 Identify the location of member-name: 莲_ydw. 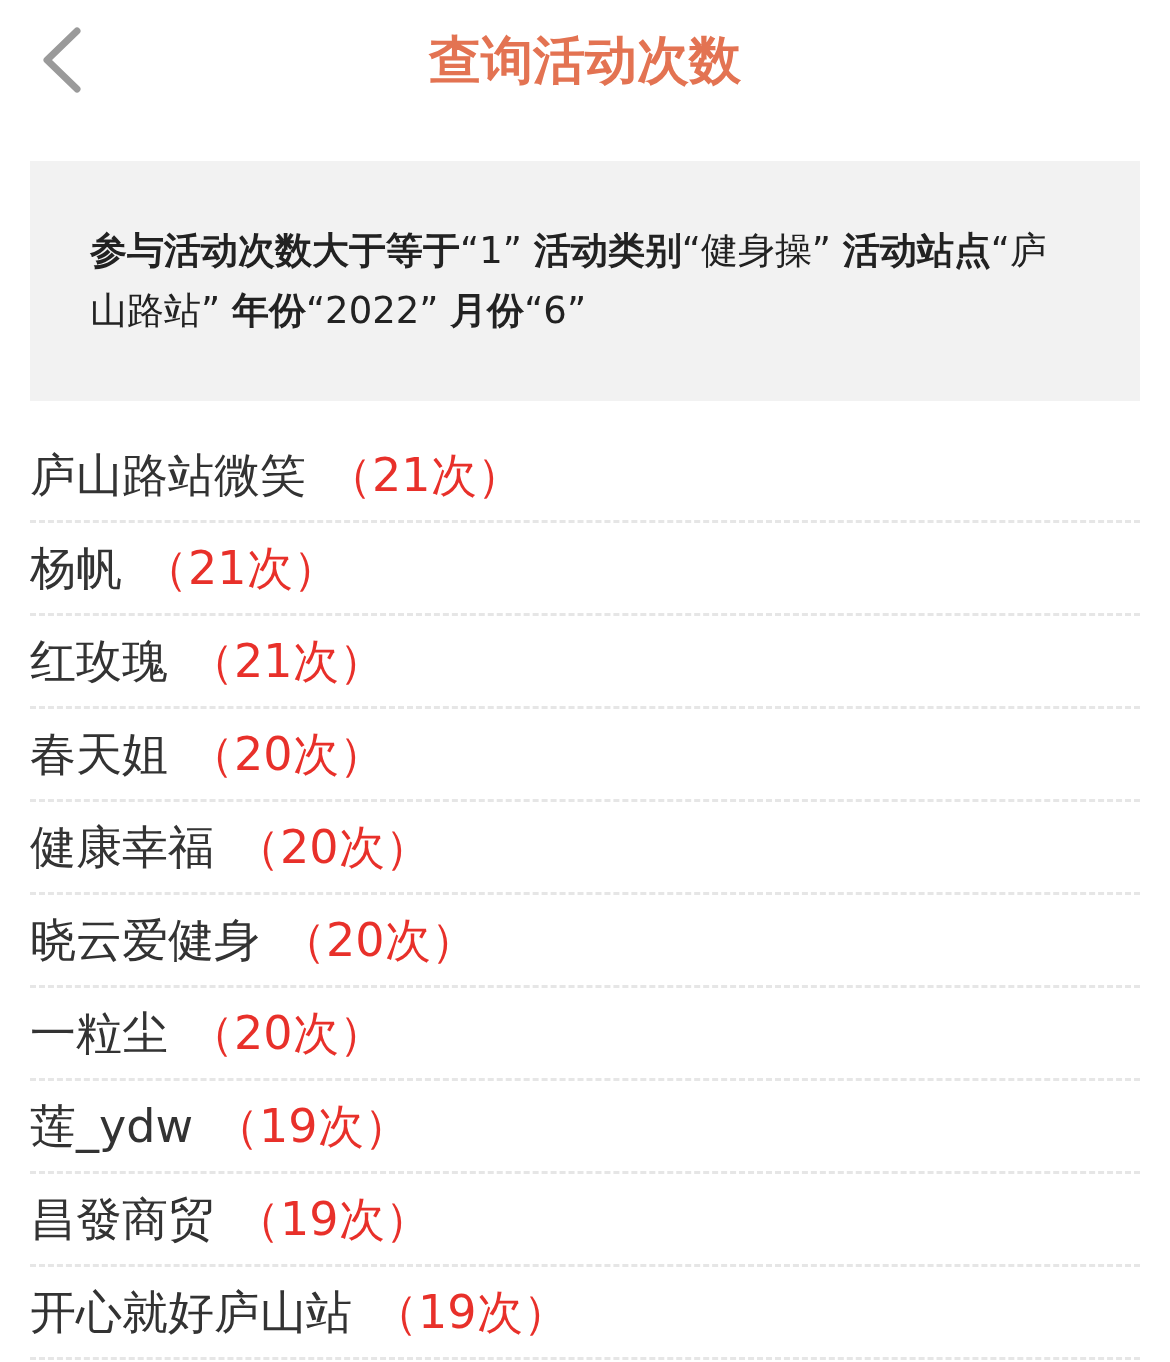
(112, 1126).